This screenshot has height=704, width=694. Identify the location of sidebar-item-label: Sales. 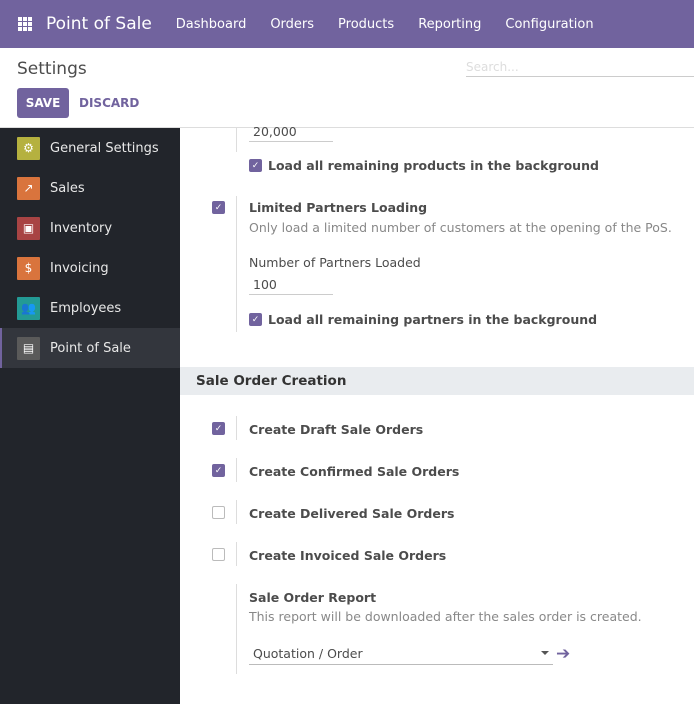
(67, 188).